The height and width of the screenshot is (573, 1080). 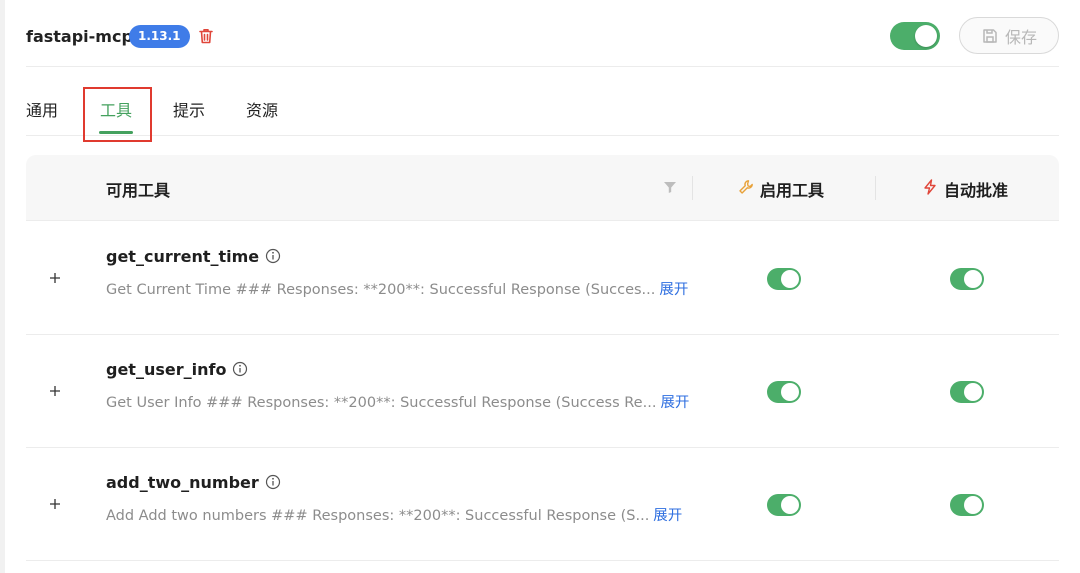 I want to click on tab-prompts: 提示, so click(x=189, y=109).